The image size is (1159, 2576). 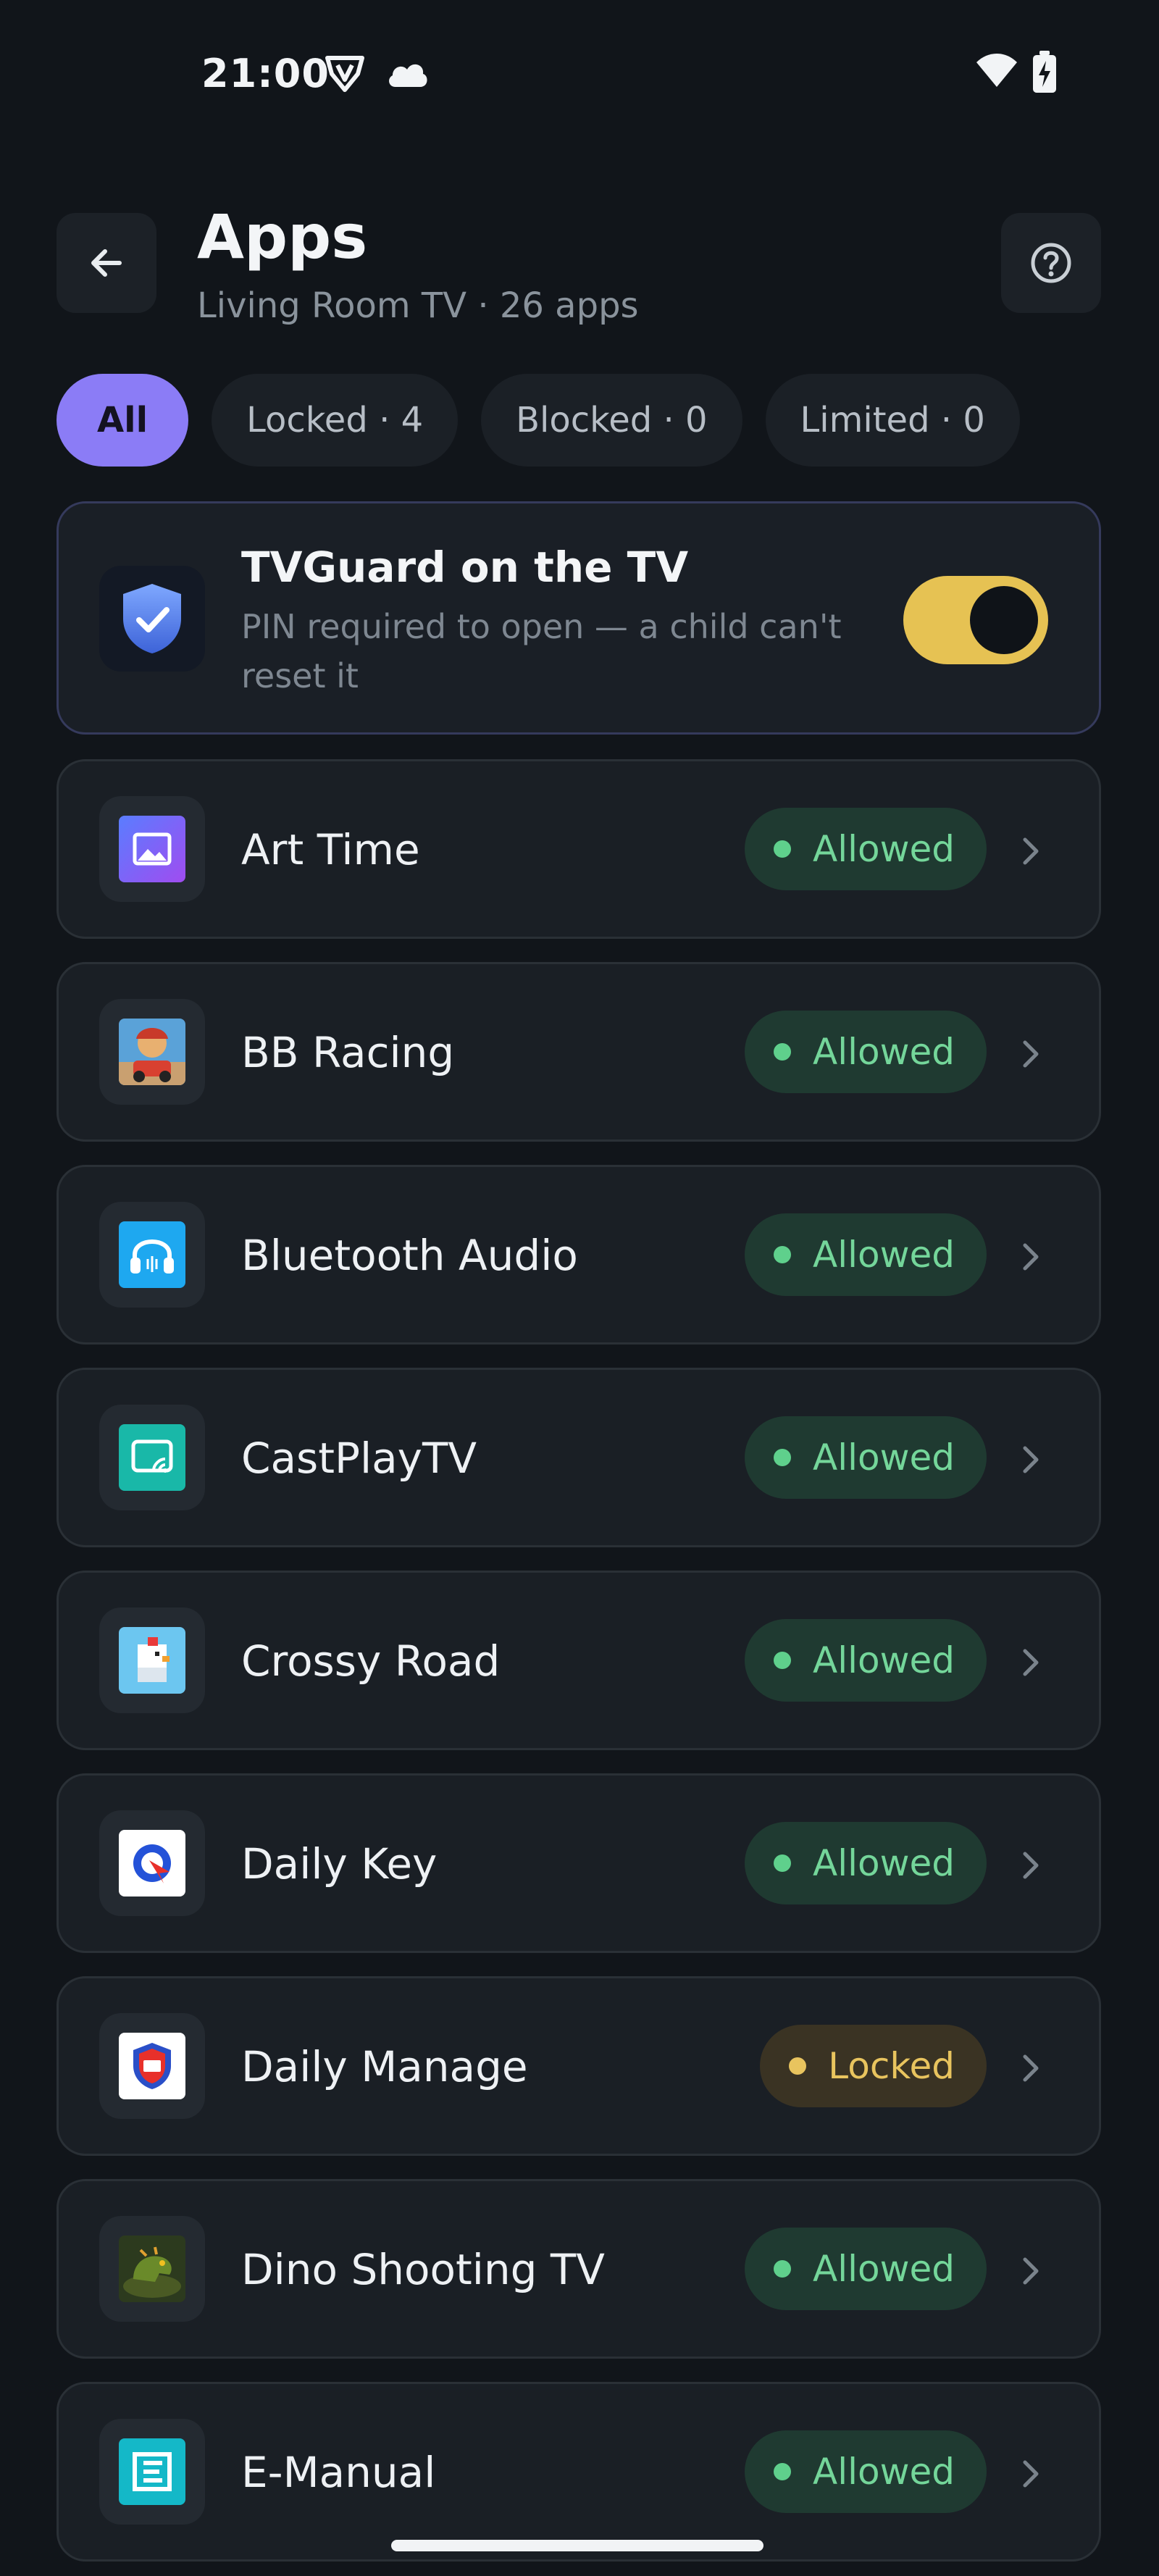 I want to click on app-name: Daily Key, so click(x=340, y=1864).